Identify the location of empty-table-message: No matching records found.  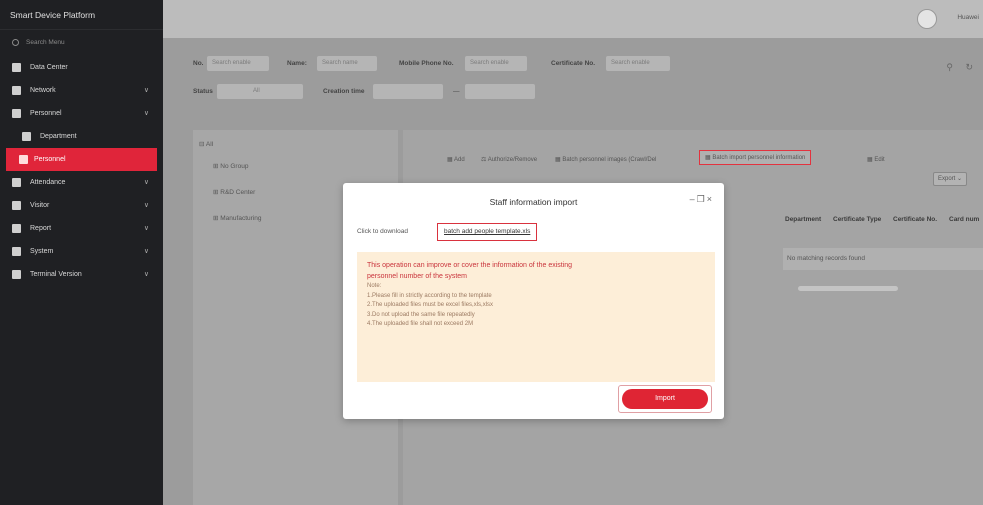
(883, 259).